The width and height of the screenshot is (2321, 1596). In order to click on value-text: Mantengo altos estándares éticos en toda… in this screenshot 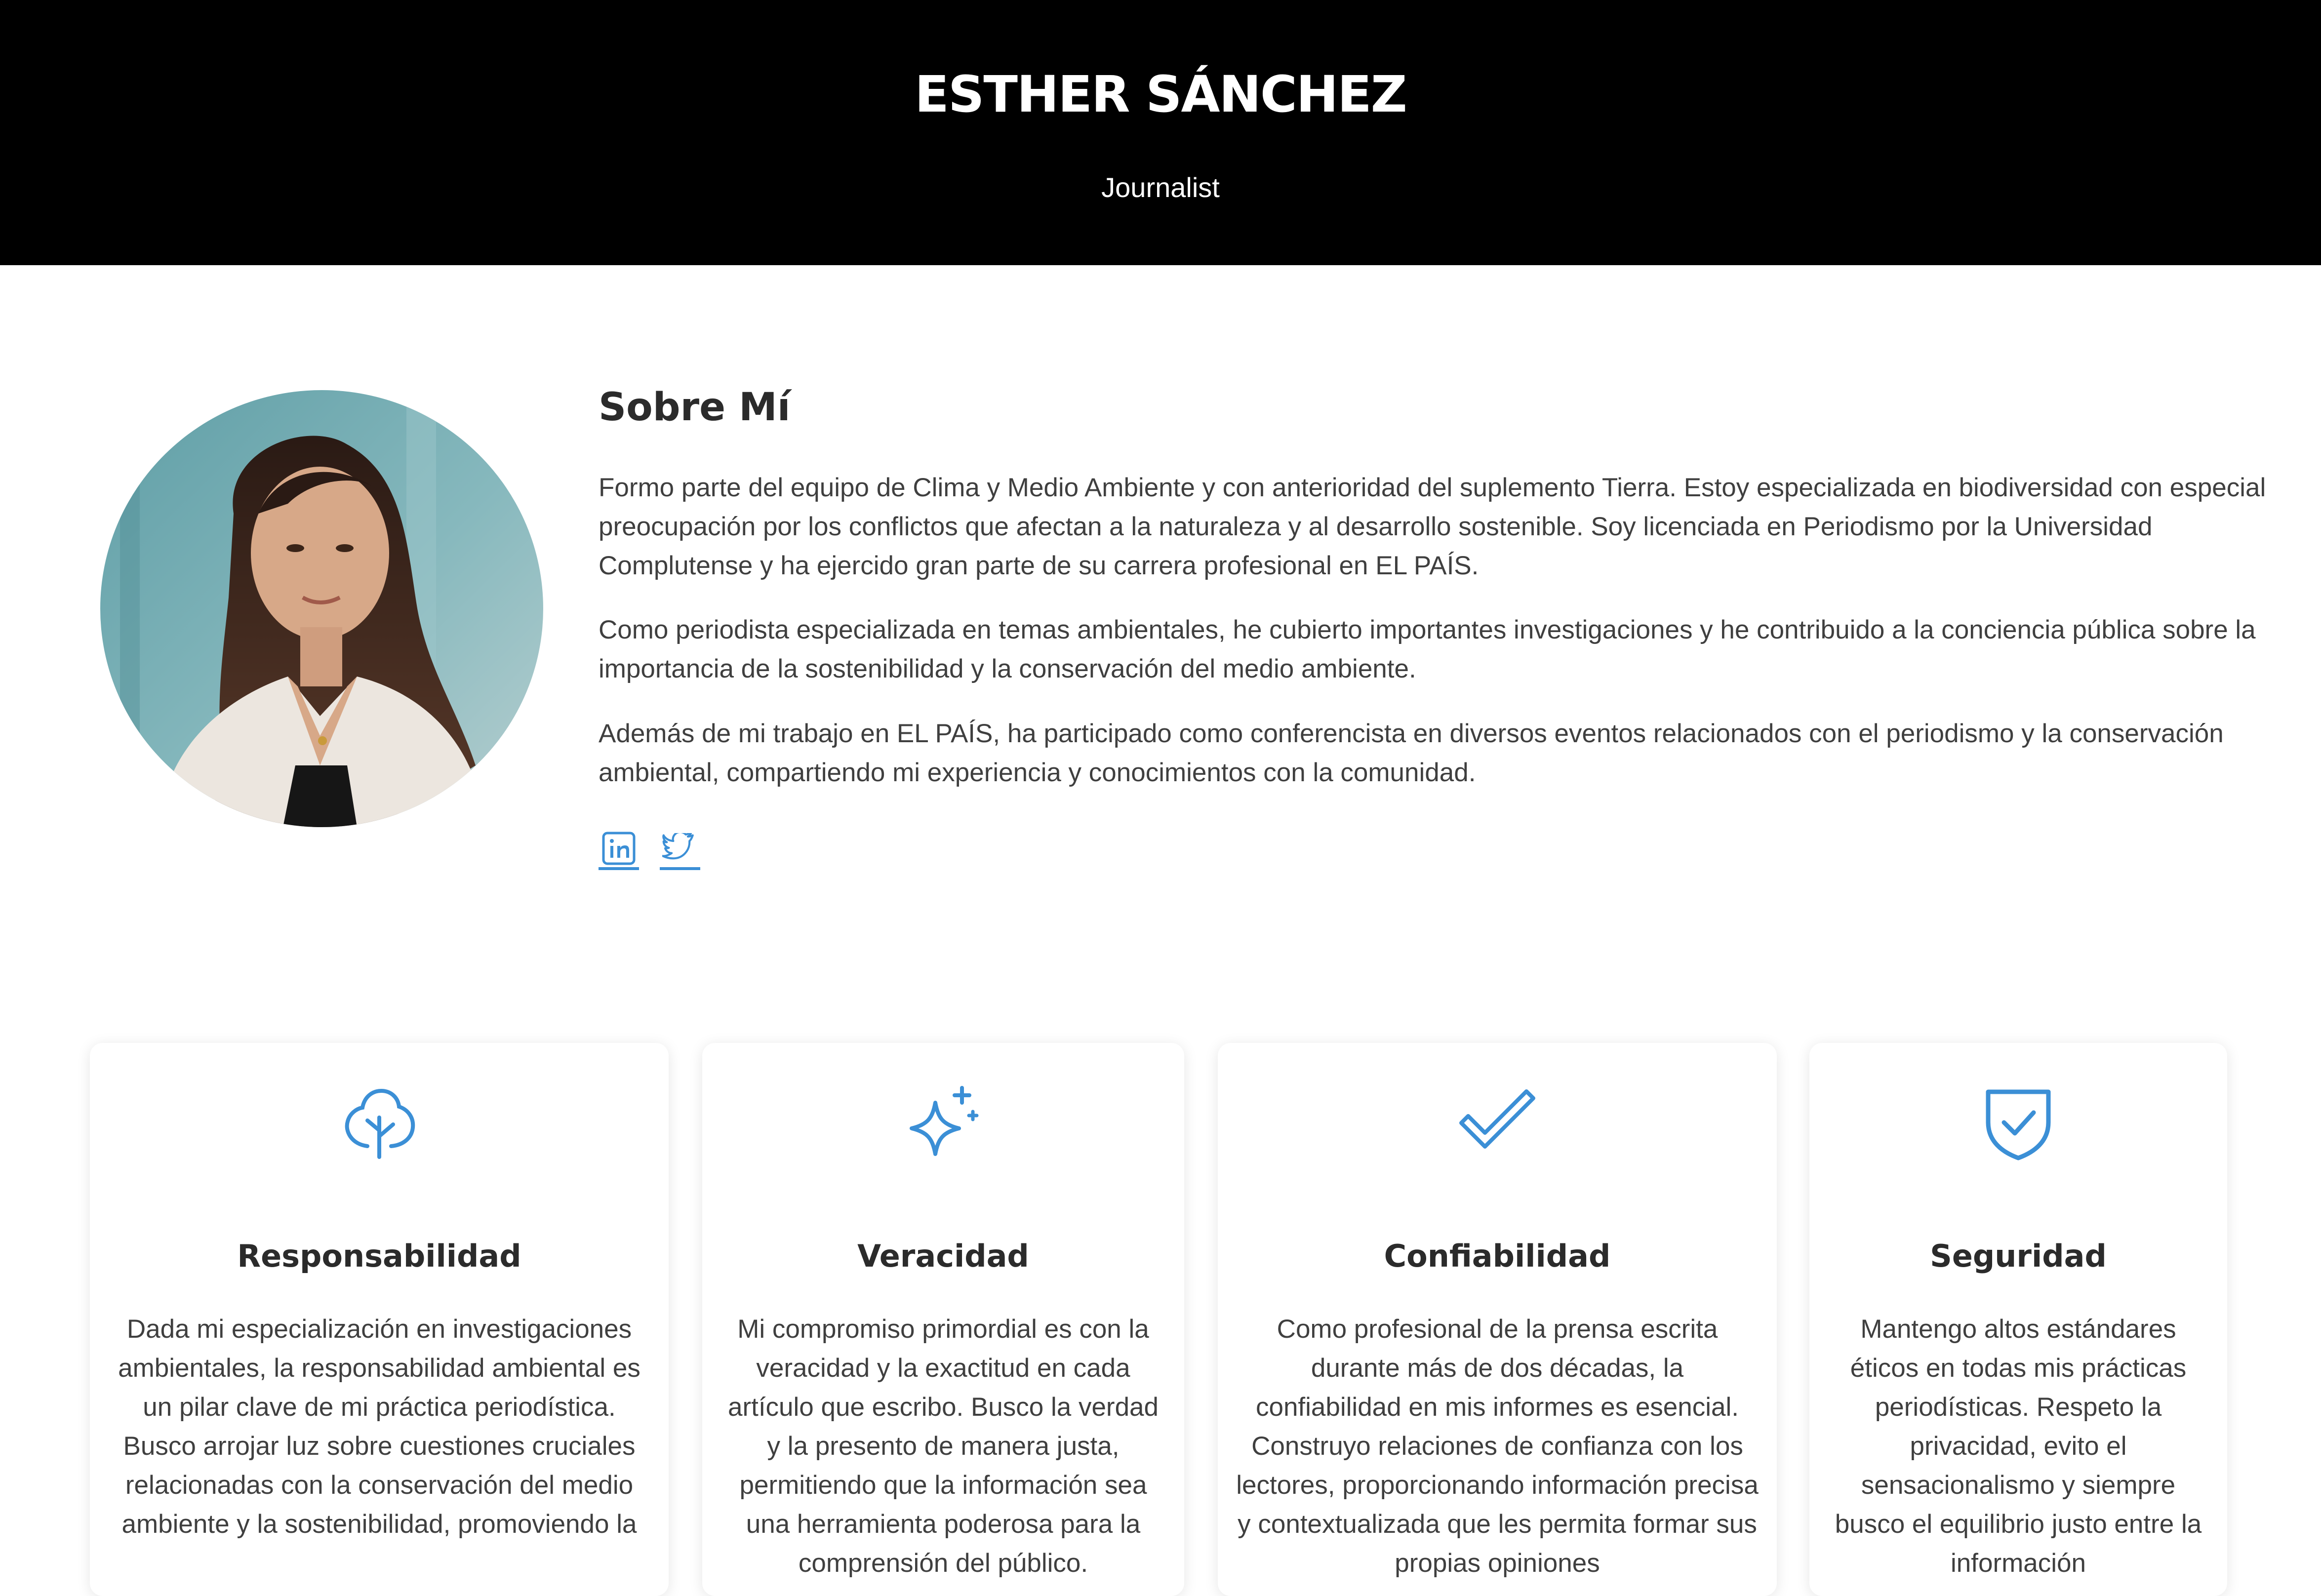, I will do `click(2018, 1446)`.